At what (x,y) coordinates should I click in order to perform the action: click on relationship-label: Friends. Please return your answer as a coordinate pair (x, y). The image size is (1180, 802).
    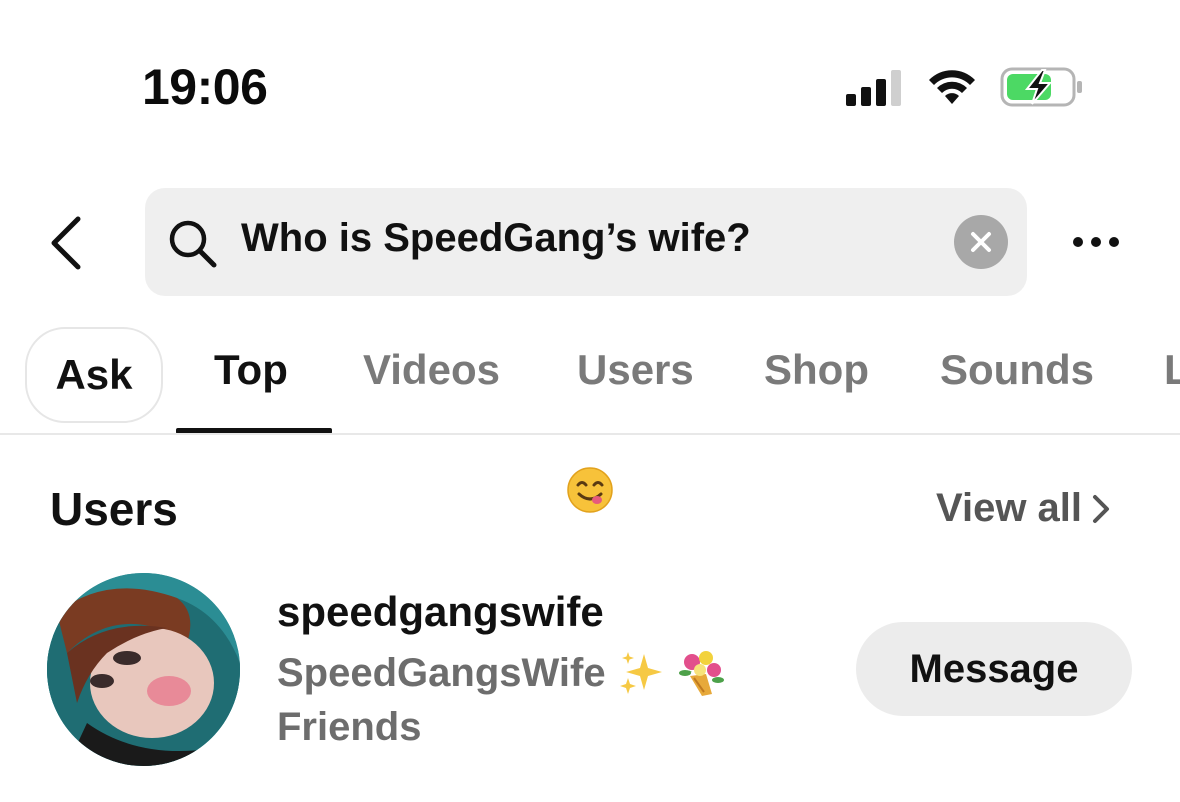
    Looking at the image, I should click on (349, 727).